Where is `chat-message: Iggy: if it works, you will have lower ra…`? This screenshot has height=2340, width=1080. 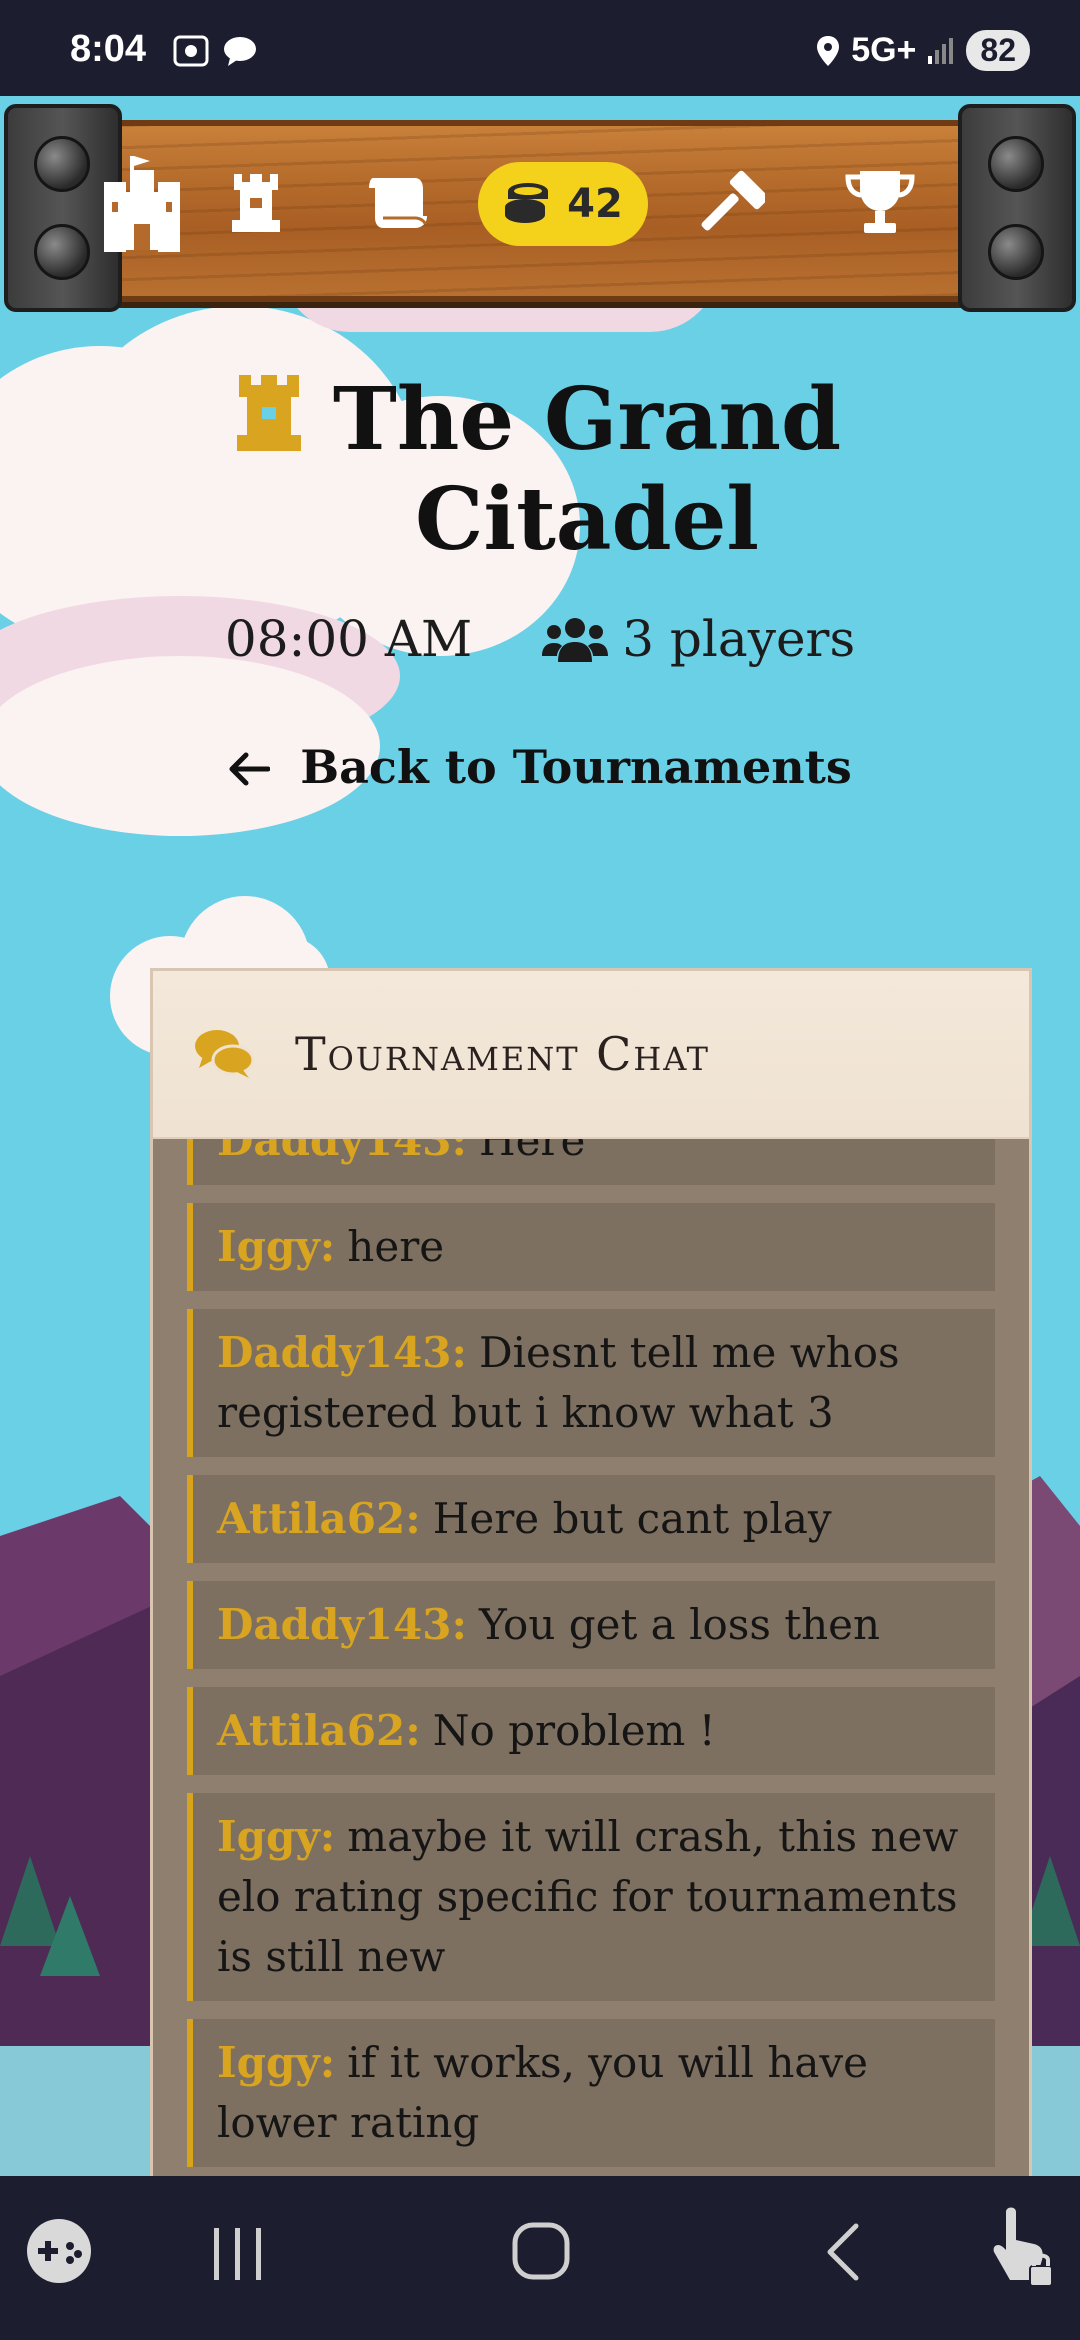 chat-message: Iggy: if it works, you will have lower ra… is located at coordinates (591, 2093).